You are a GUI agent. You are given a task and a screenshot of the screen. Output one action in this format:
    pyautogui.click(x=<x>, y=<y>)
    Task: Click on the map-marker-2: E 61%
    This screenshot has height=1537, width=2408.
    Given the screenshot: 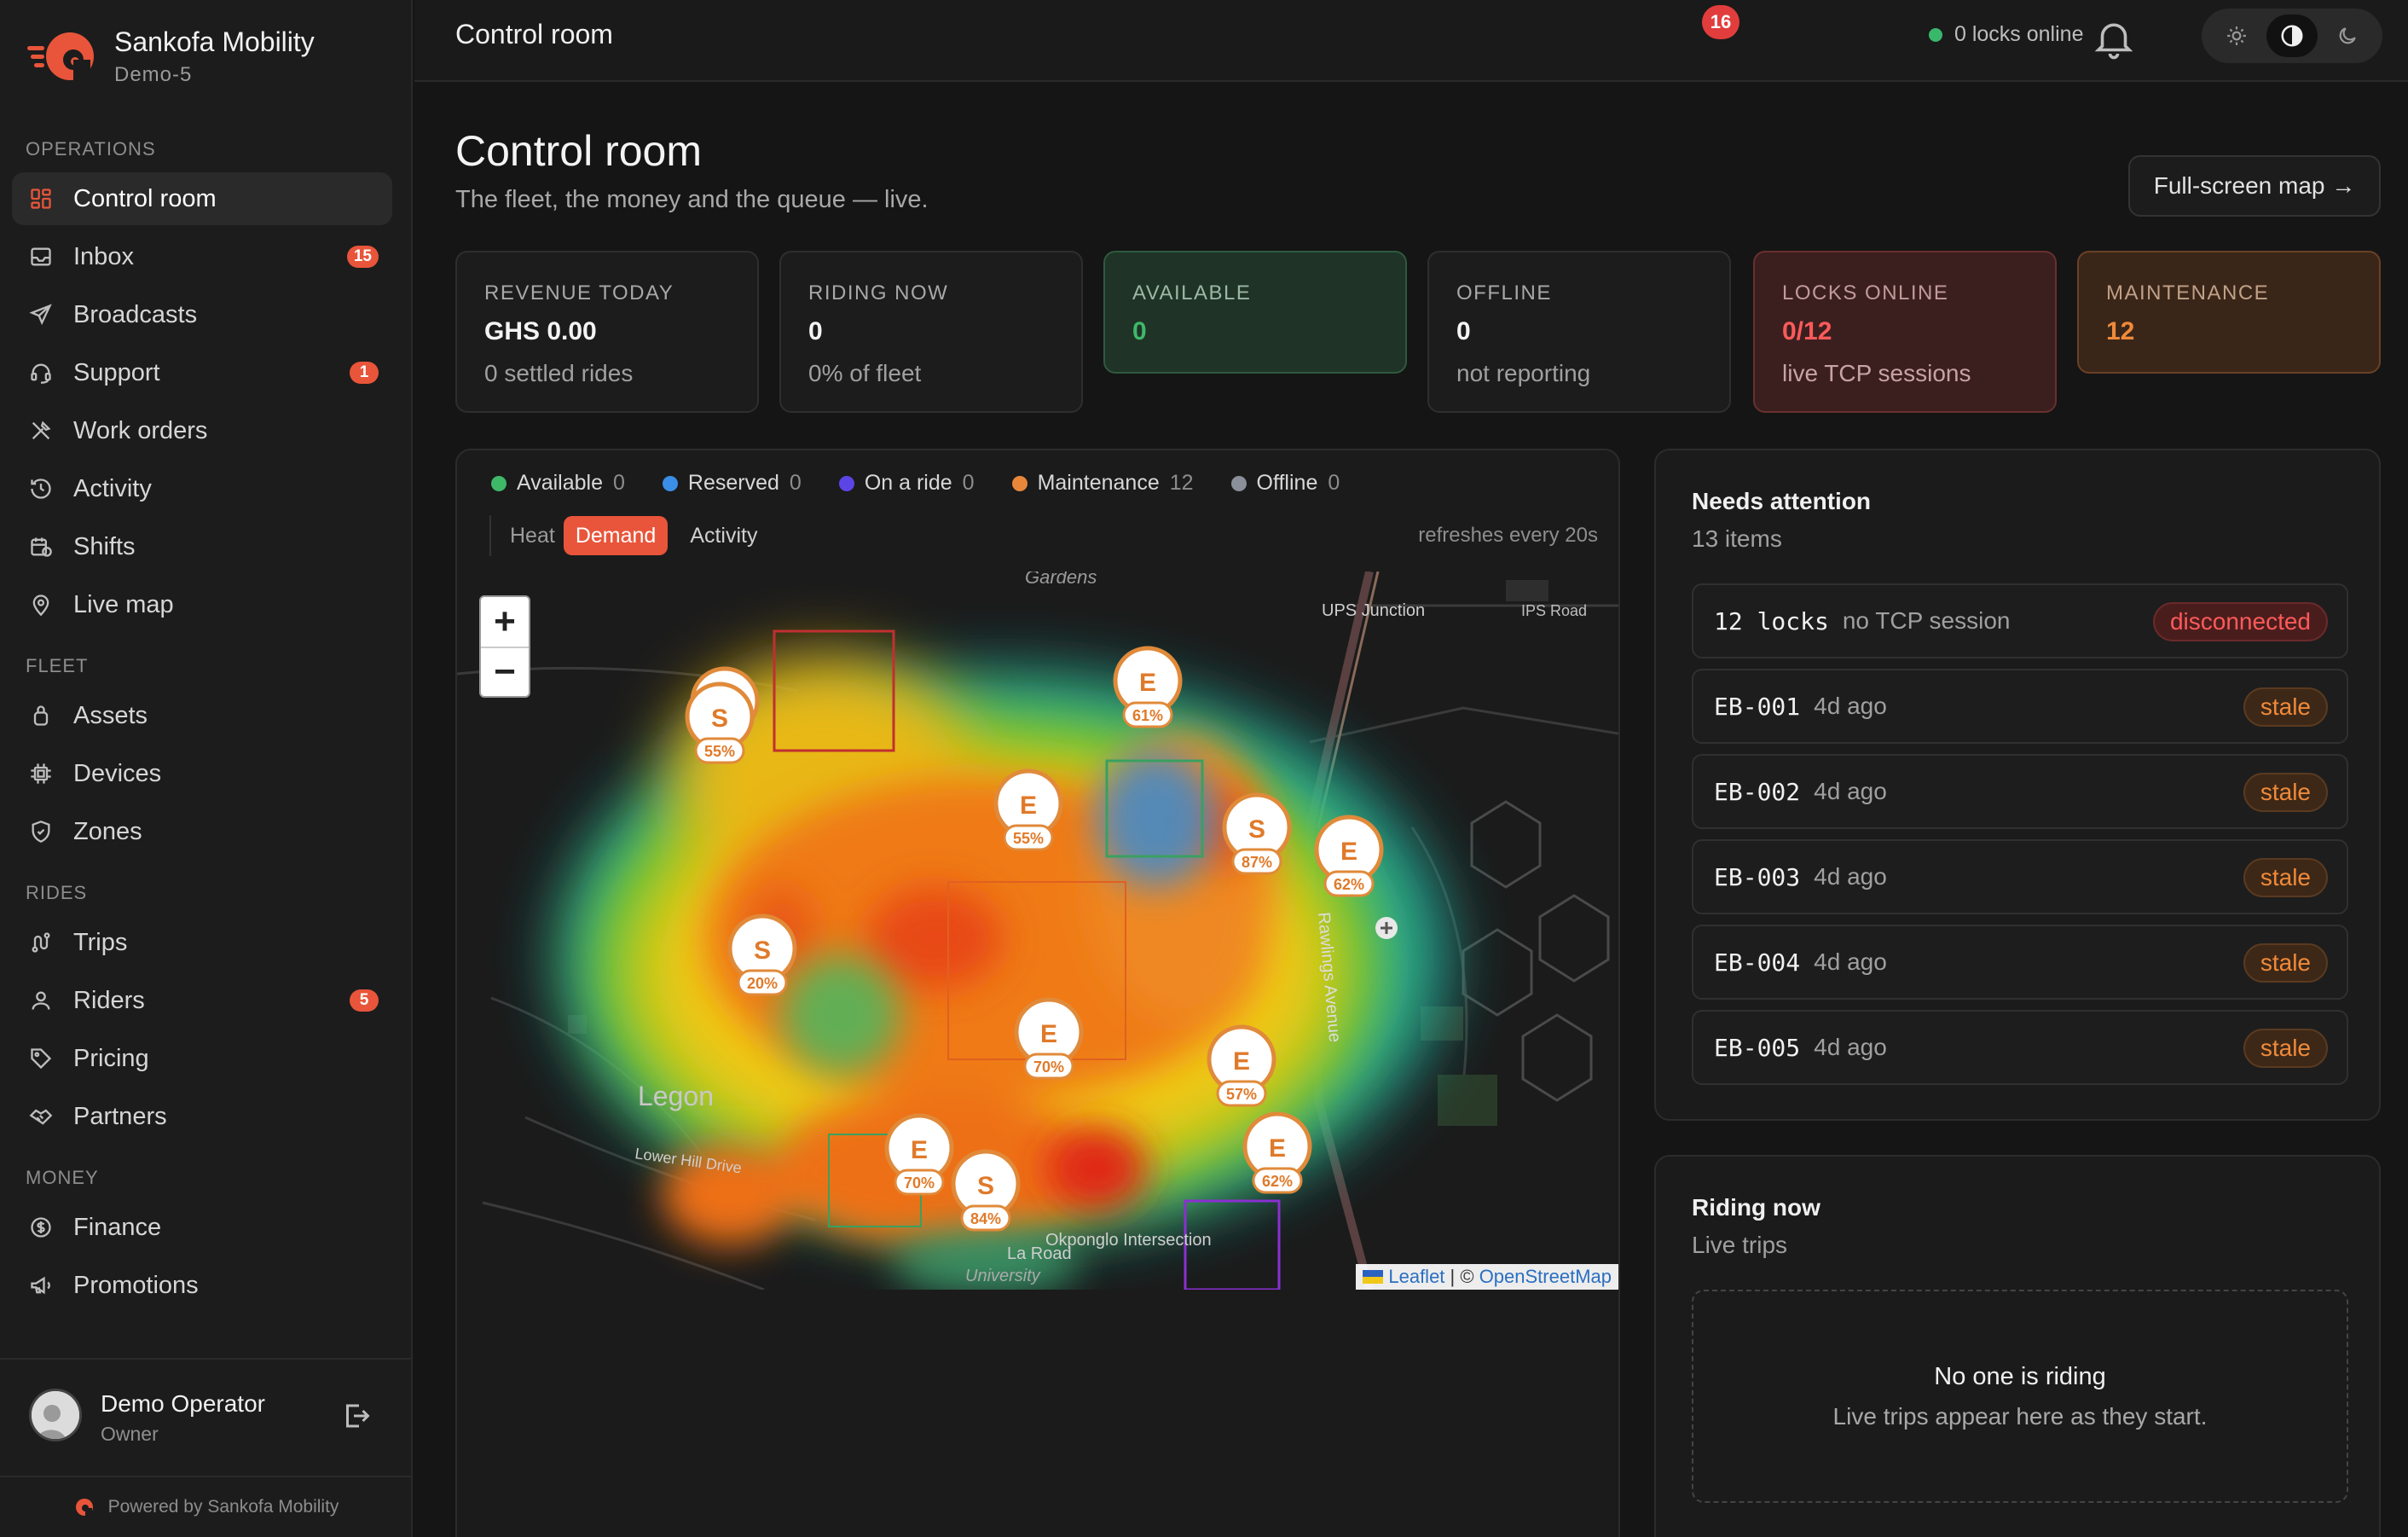 What is the action you would take?
    pyautogui.click(x=1148, y=687)
    